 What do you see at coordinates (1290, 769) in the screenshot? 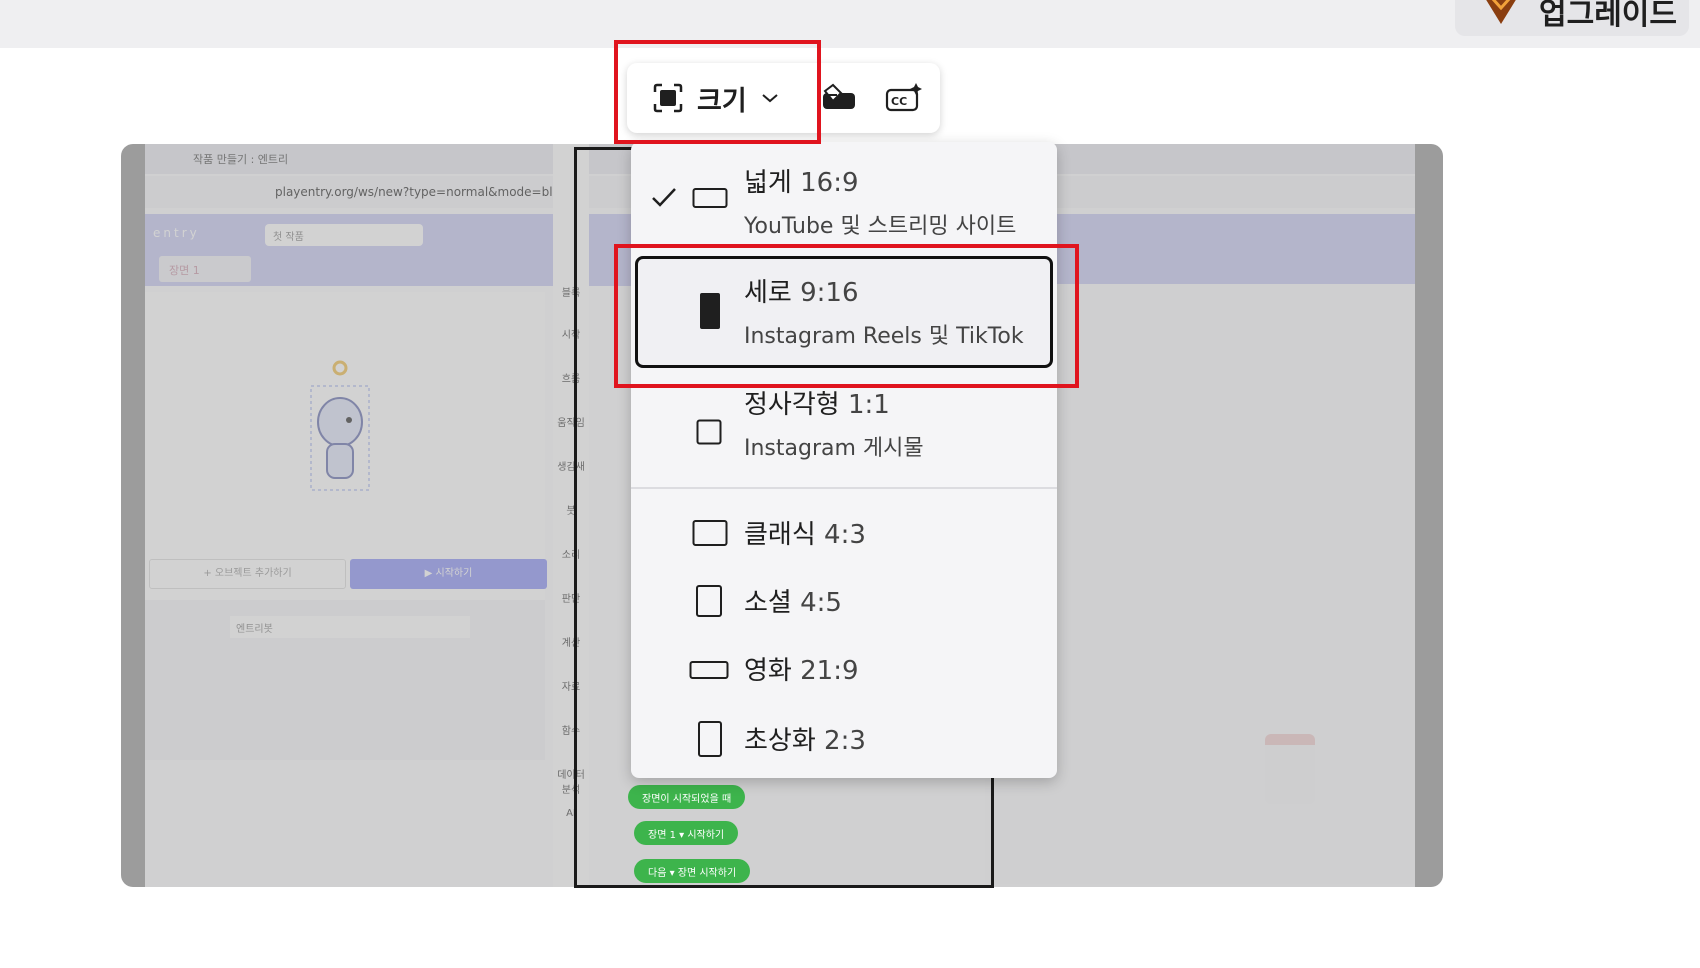
I see `trash-icon` at bounding box center [1290, 769].